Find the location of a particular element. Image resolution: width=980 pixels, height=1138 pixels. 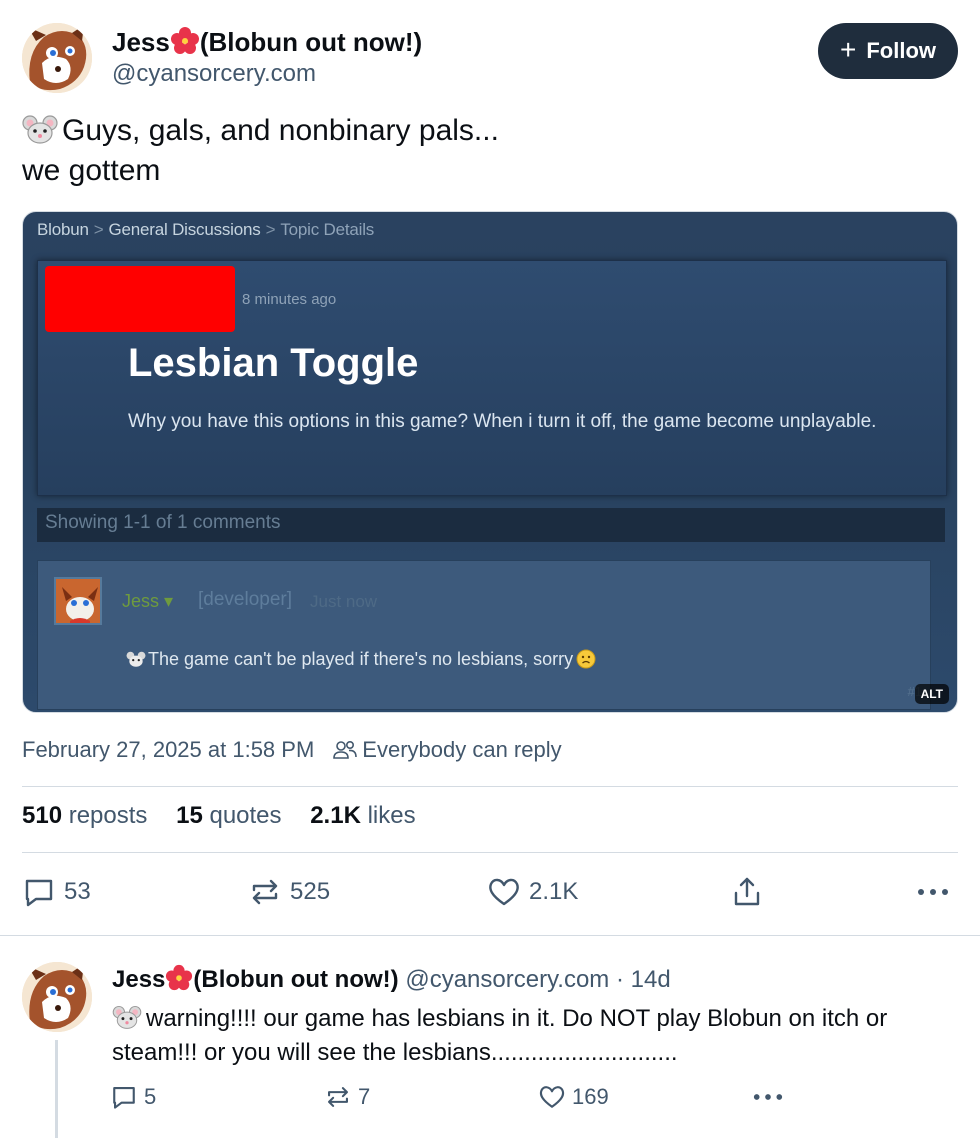

breadcrumb: Blobun > General Discussions > Topic Details is located at coordinates (206, 229).